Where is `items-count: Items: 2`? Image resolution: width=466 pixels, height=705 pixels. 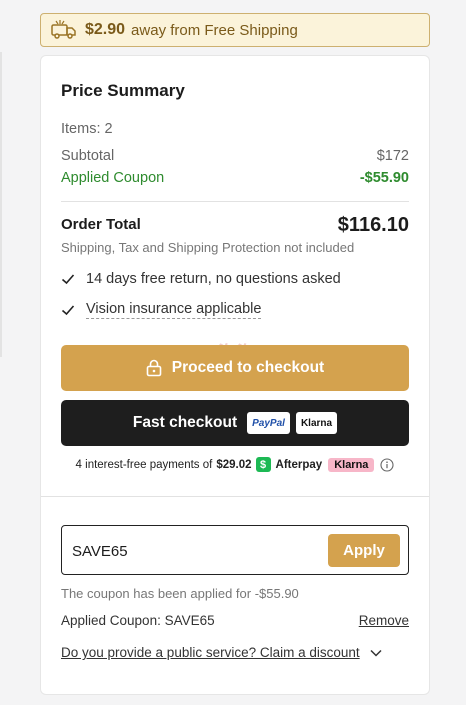 items-count: Items: 2 is located at coordinates (87, 129).